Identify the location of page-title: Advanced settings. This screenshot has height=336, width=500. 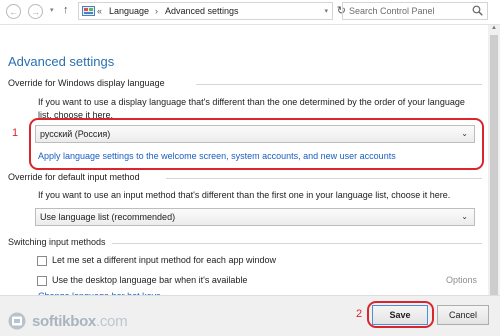
(61, 61).